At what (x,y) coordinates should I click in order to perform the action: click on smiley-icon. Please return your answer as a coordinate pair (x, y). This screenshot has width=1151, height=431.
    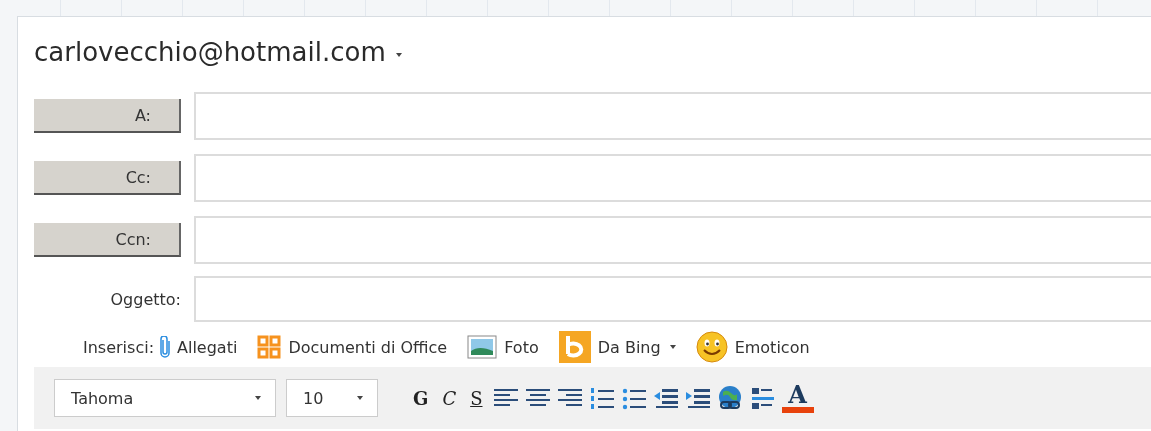
    Looking at the image, I should click on (711, 347).